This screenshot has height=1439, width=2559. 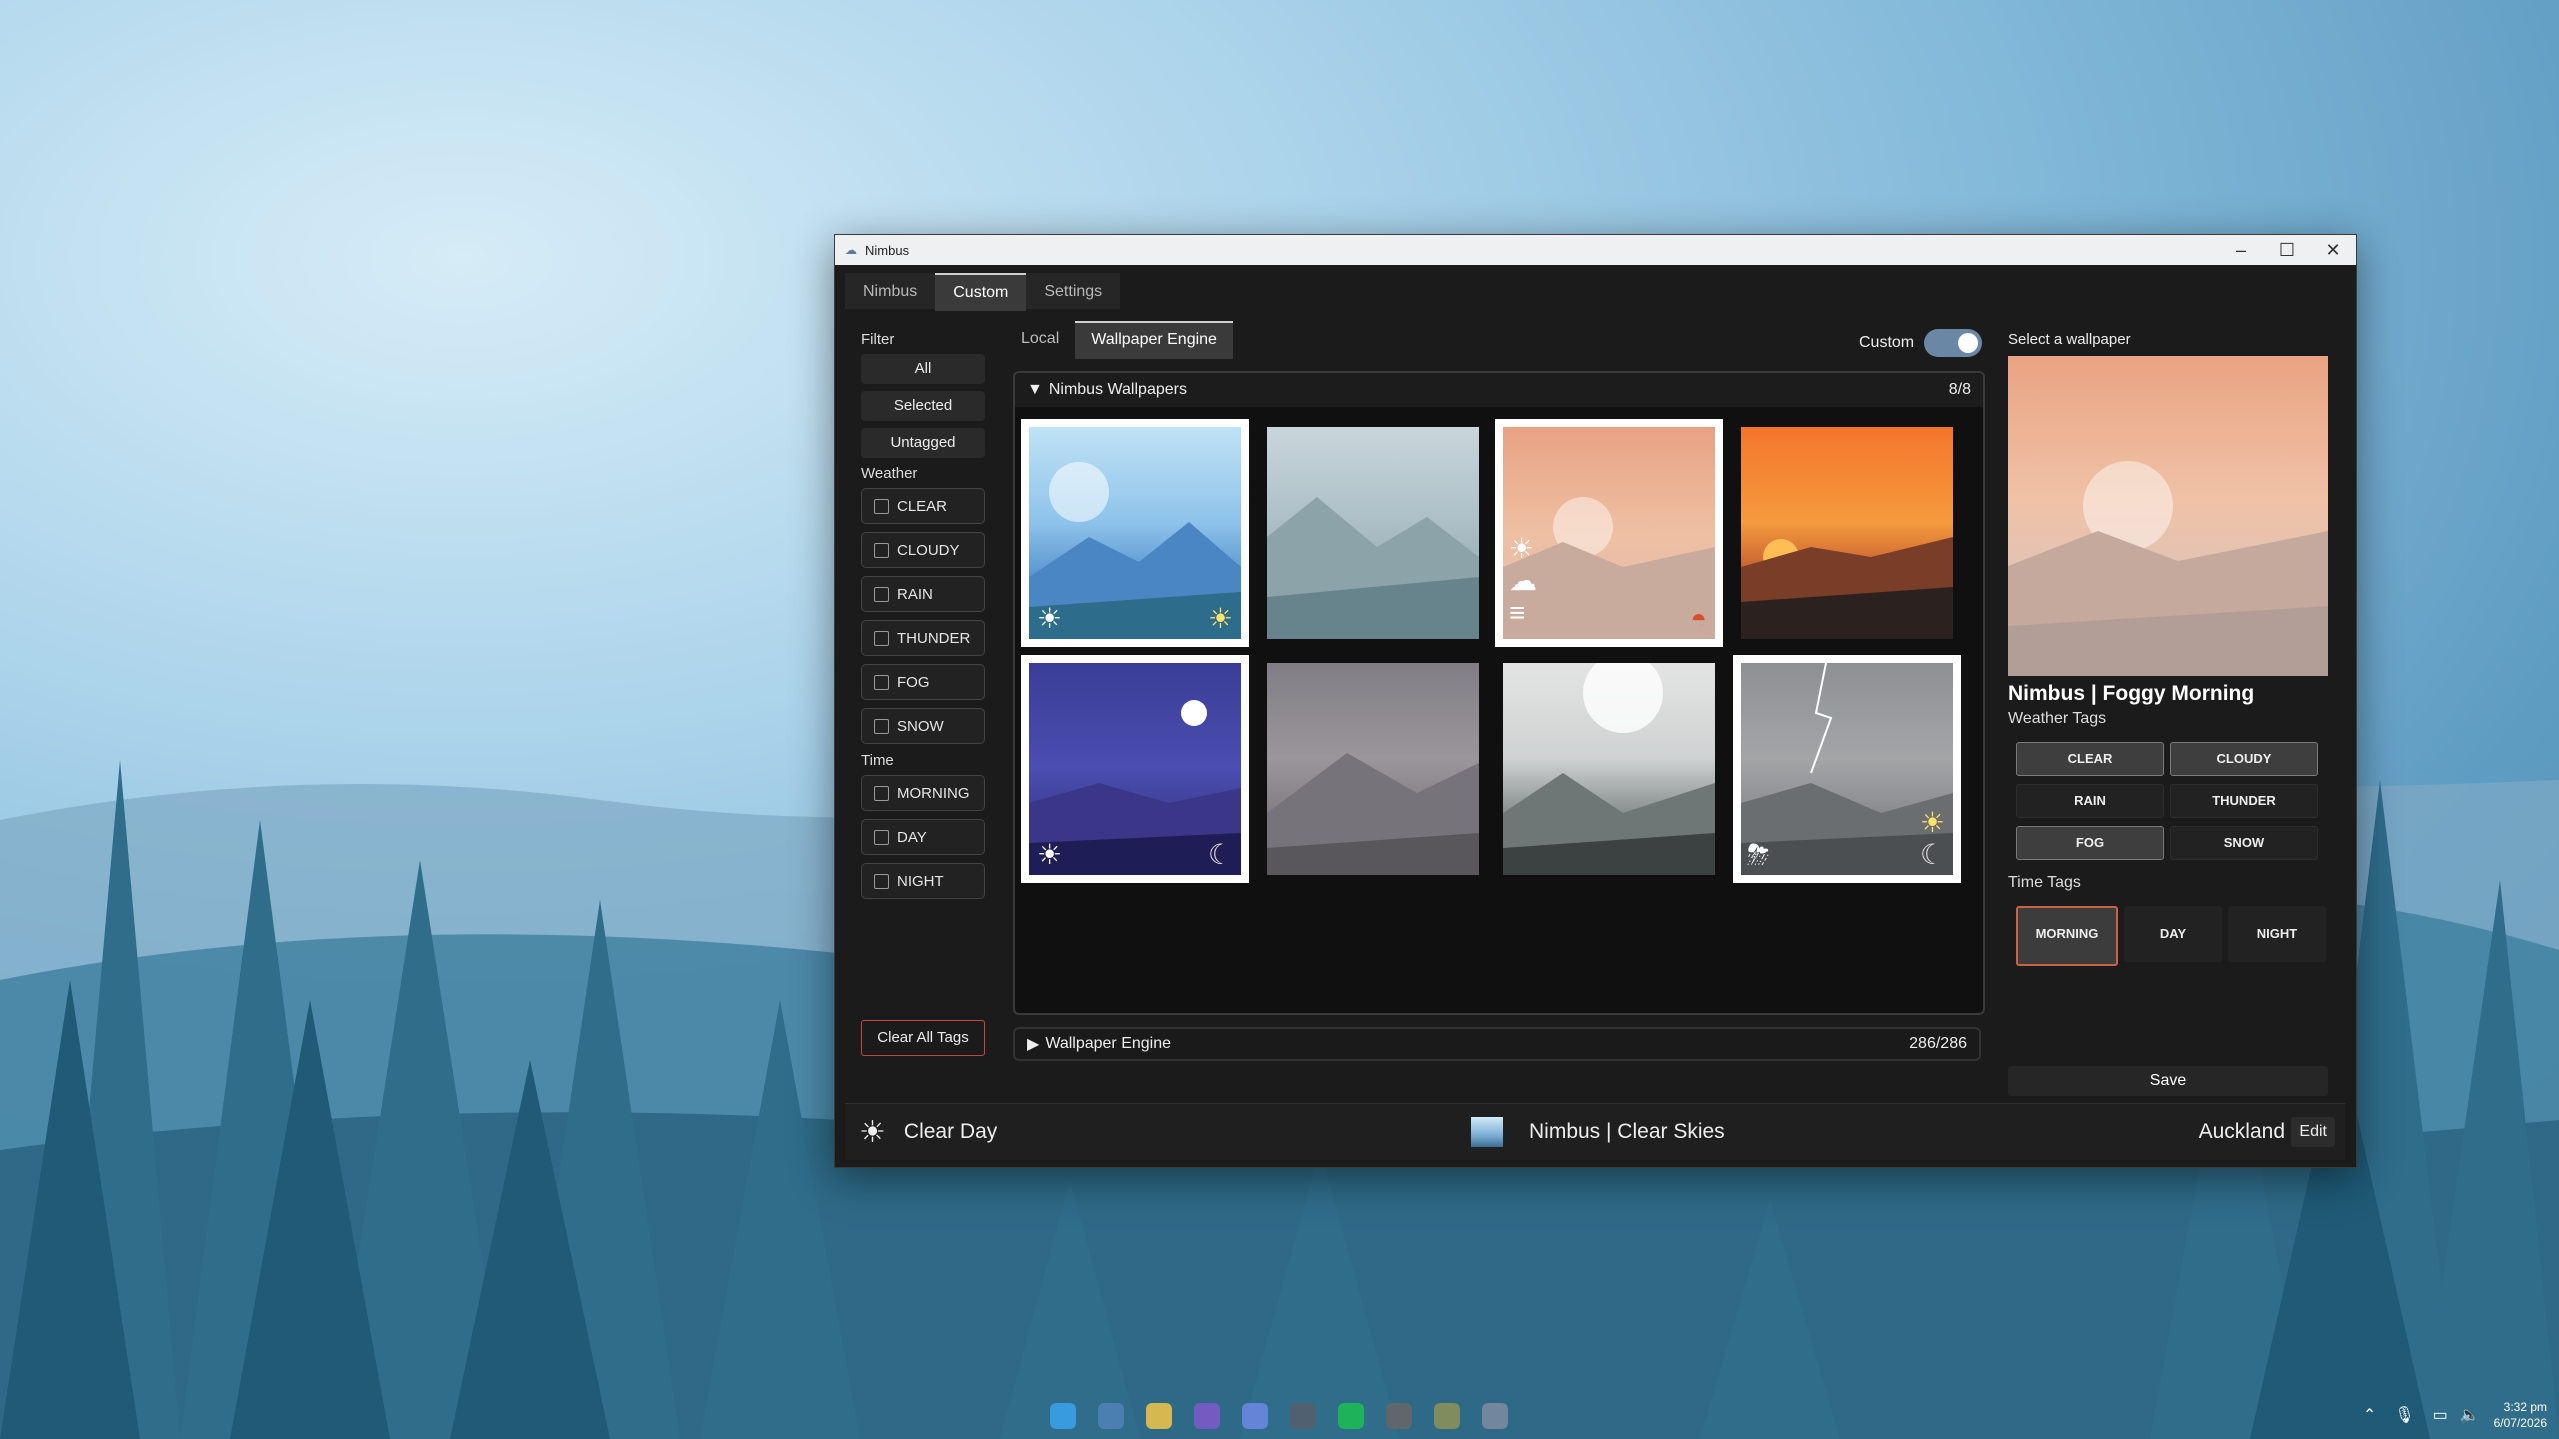 I want to click on tab-custom: Custom, so click(x=981, y=292).